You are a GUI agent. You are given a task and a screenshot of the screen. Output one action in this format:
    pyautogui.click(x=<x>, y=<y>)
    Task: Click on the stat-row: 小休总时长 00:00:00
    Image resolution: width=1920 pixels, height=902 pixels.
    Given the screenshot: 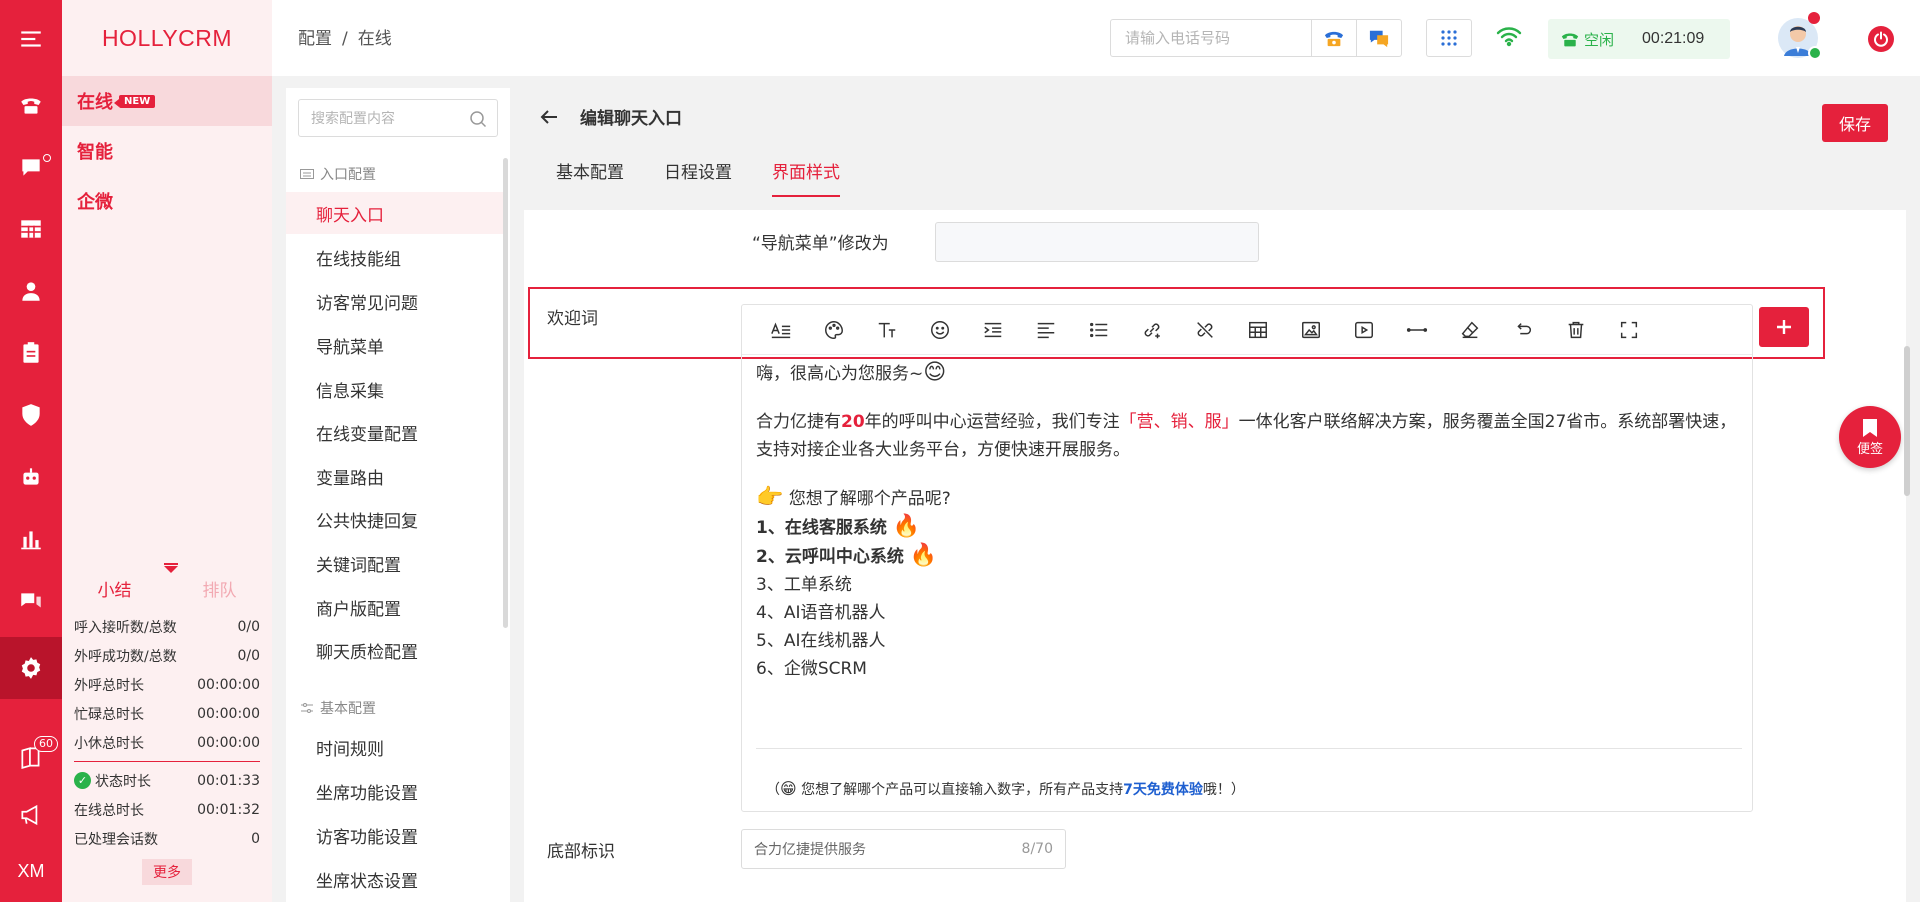 What is the action you would take?
    pyautogui.click(x=167, y=743)
    